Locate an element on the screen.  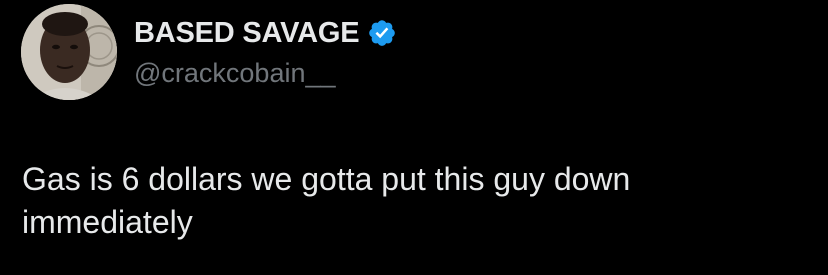
avatar is located at coordinates (69, 52).